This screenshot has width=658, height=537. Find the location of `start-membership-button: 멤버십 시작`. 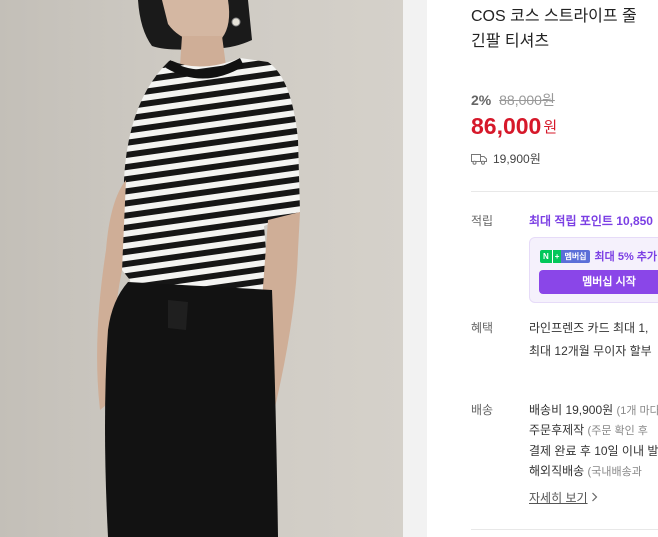

start-membership-button: 멤버십 시작 is located at coordinates (598, 282).